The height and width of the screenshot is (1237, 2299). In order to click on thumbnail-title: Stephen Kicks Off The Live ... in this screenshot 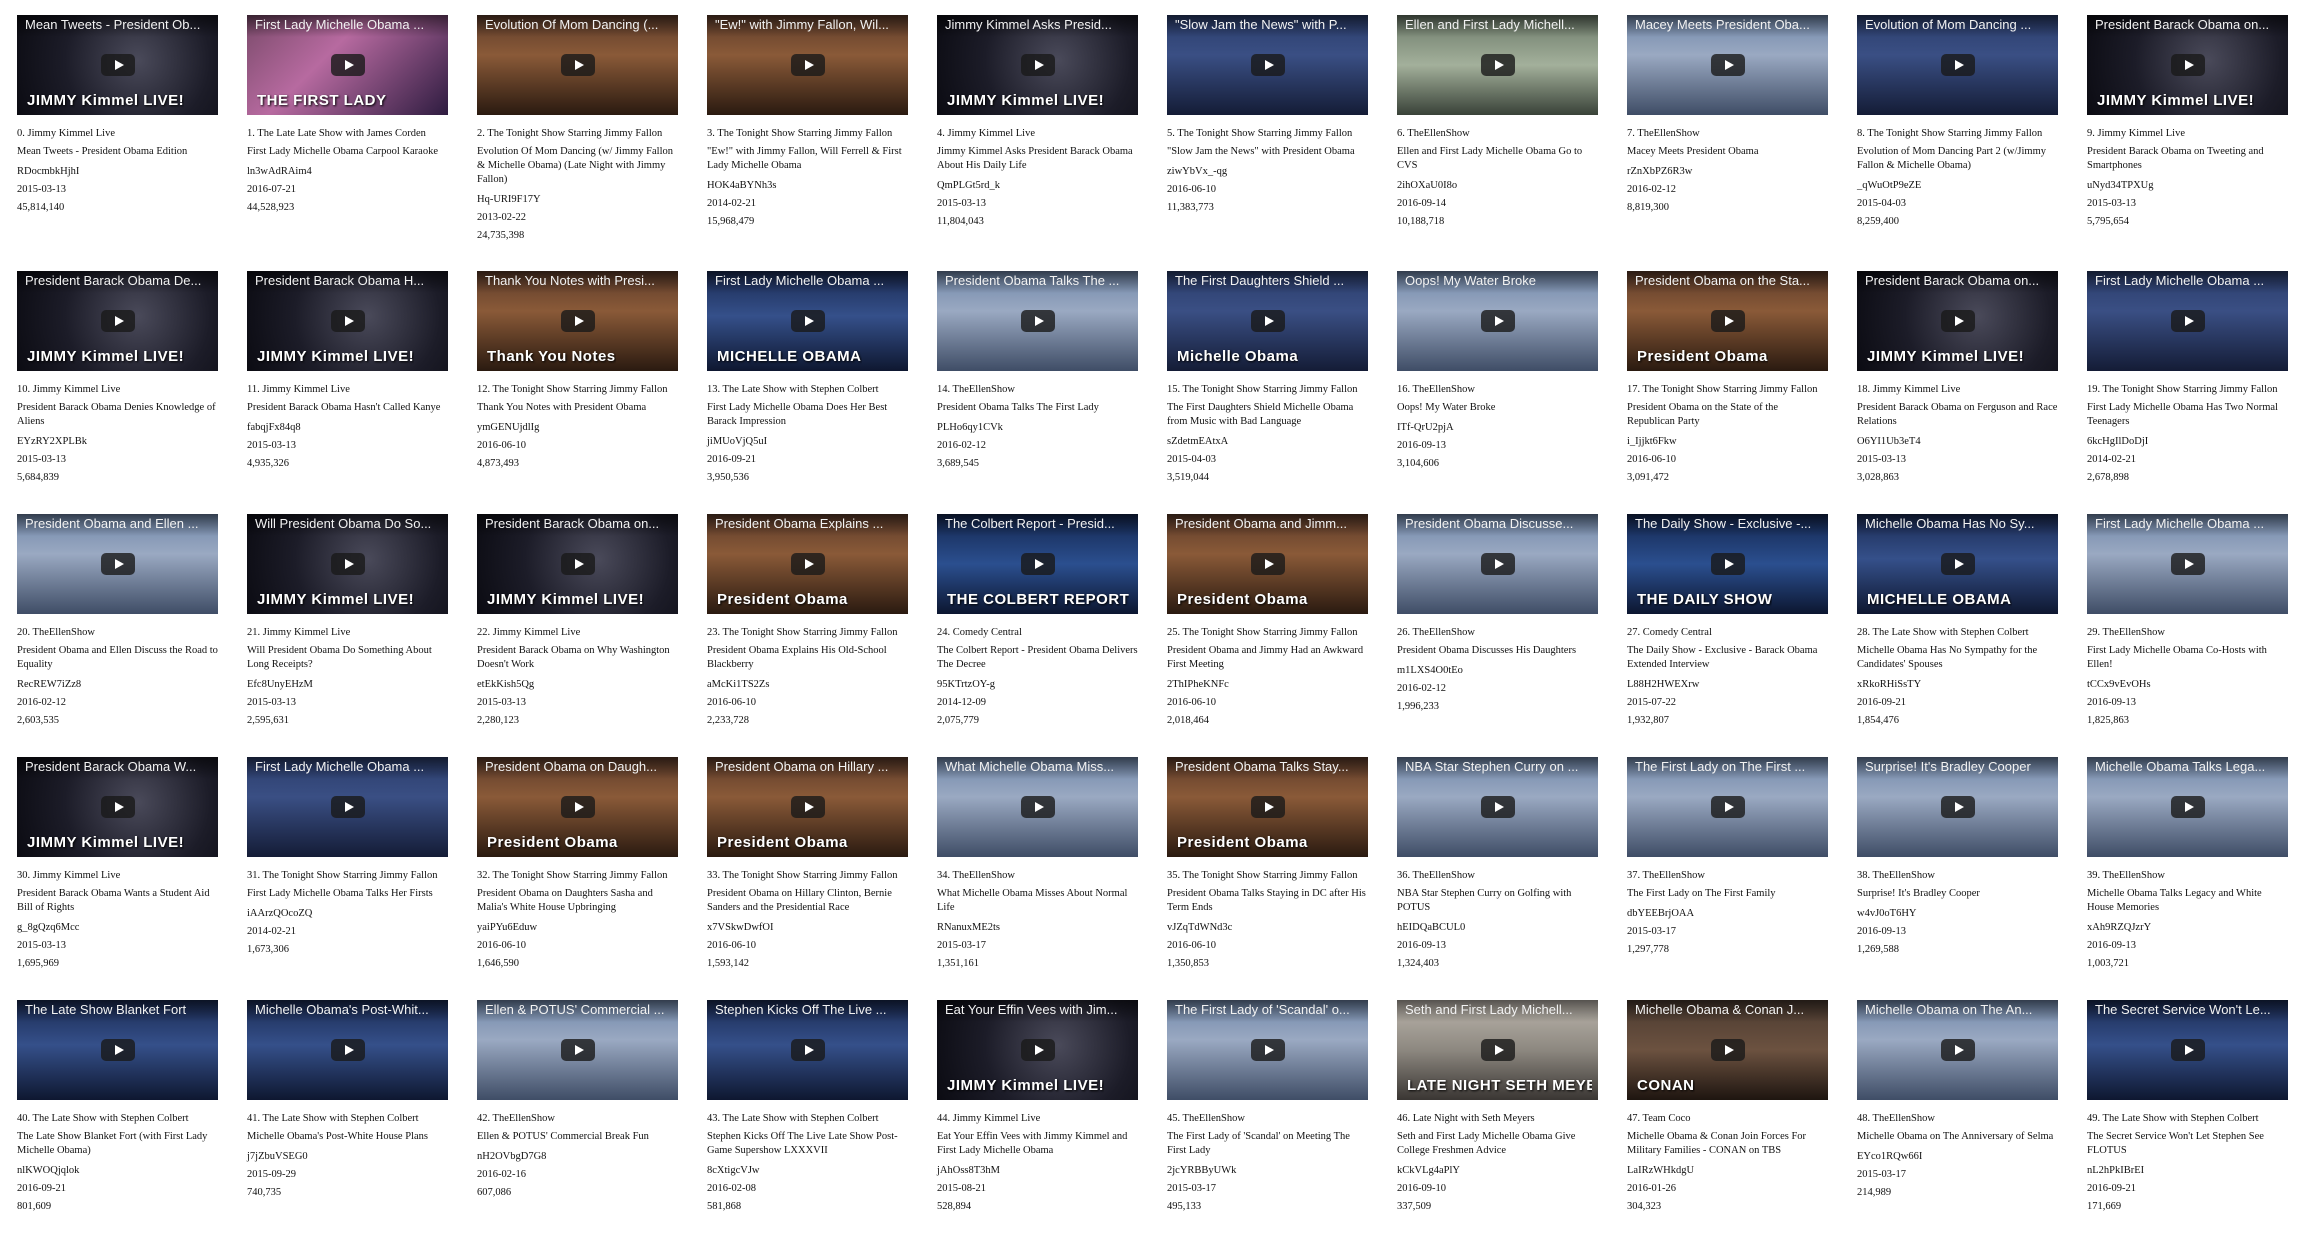, I will do `click(807, 1011)`.